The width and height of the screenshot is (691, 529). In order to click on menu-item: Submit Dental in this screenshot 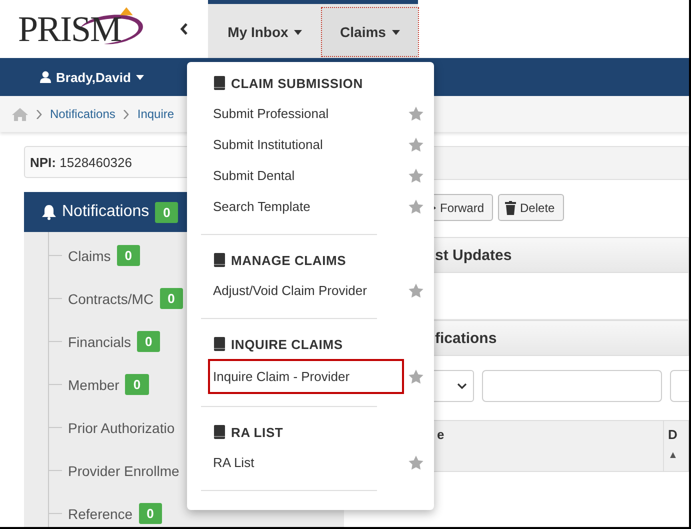, I will do `click(306, 175)`.